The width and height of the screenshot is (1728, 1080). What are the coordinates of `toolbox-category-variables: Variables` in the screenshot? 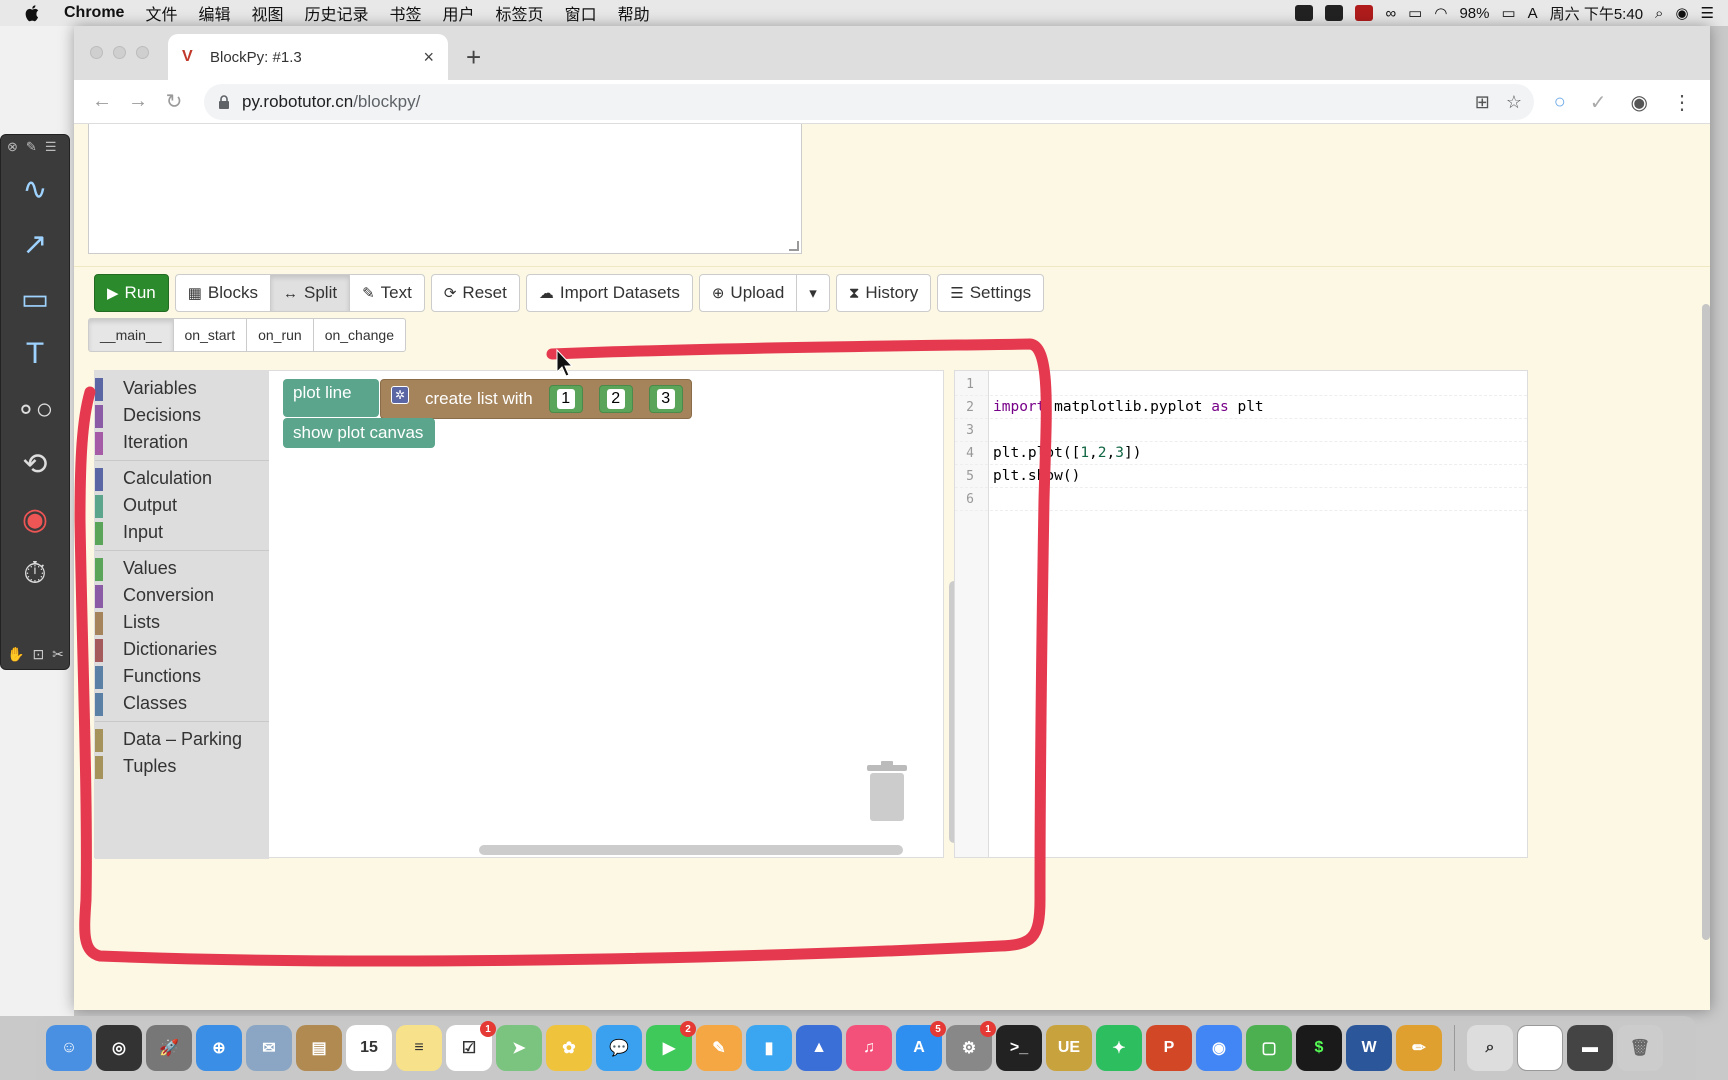 It's located at (182, 388).